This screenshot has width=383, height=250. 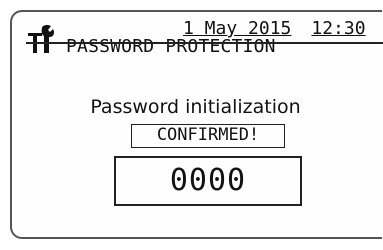 I want to click on time-text: 12:30, so click(x=338, y=28).